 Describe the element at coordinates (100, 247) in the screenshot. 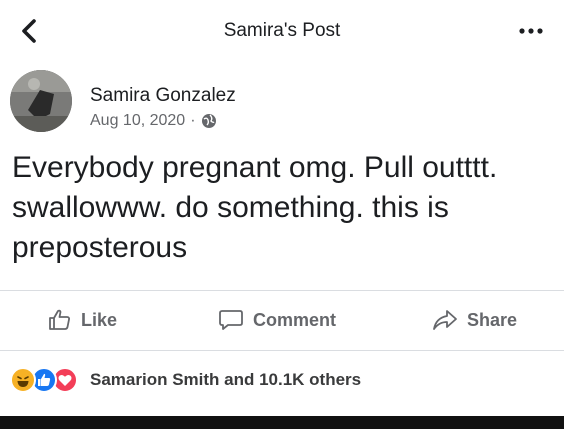

I see `post-text-line: preposterous` at that location.